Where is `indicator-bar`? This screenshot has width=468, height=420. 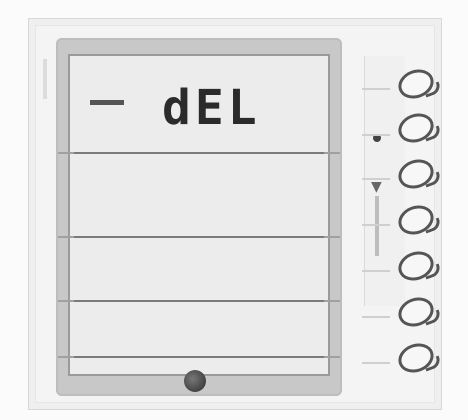
indicator-bar is located at coordinates (377, 226).